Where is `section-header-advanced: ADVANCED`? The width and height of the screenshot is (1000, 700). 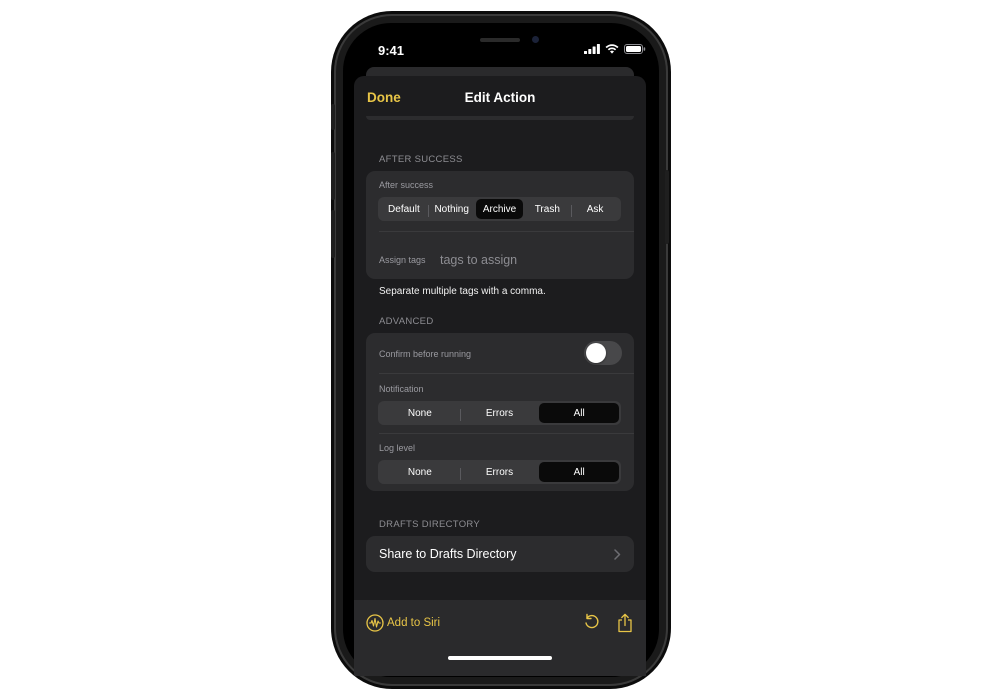 section-header-advanced: ADVANCED is located at coordinates (406, 321).